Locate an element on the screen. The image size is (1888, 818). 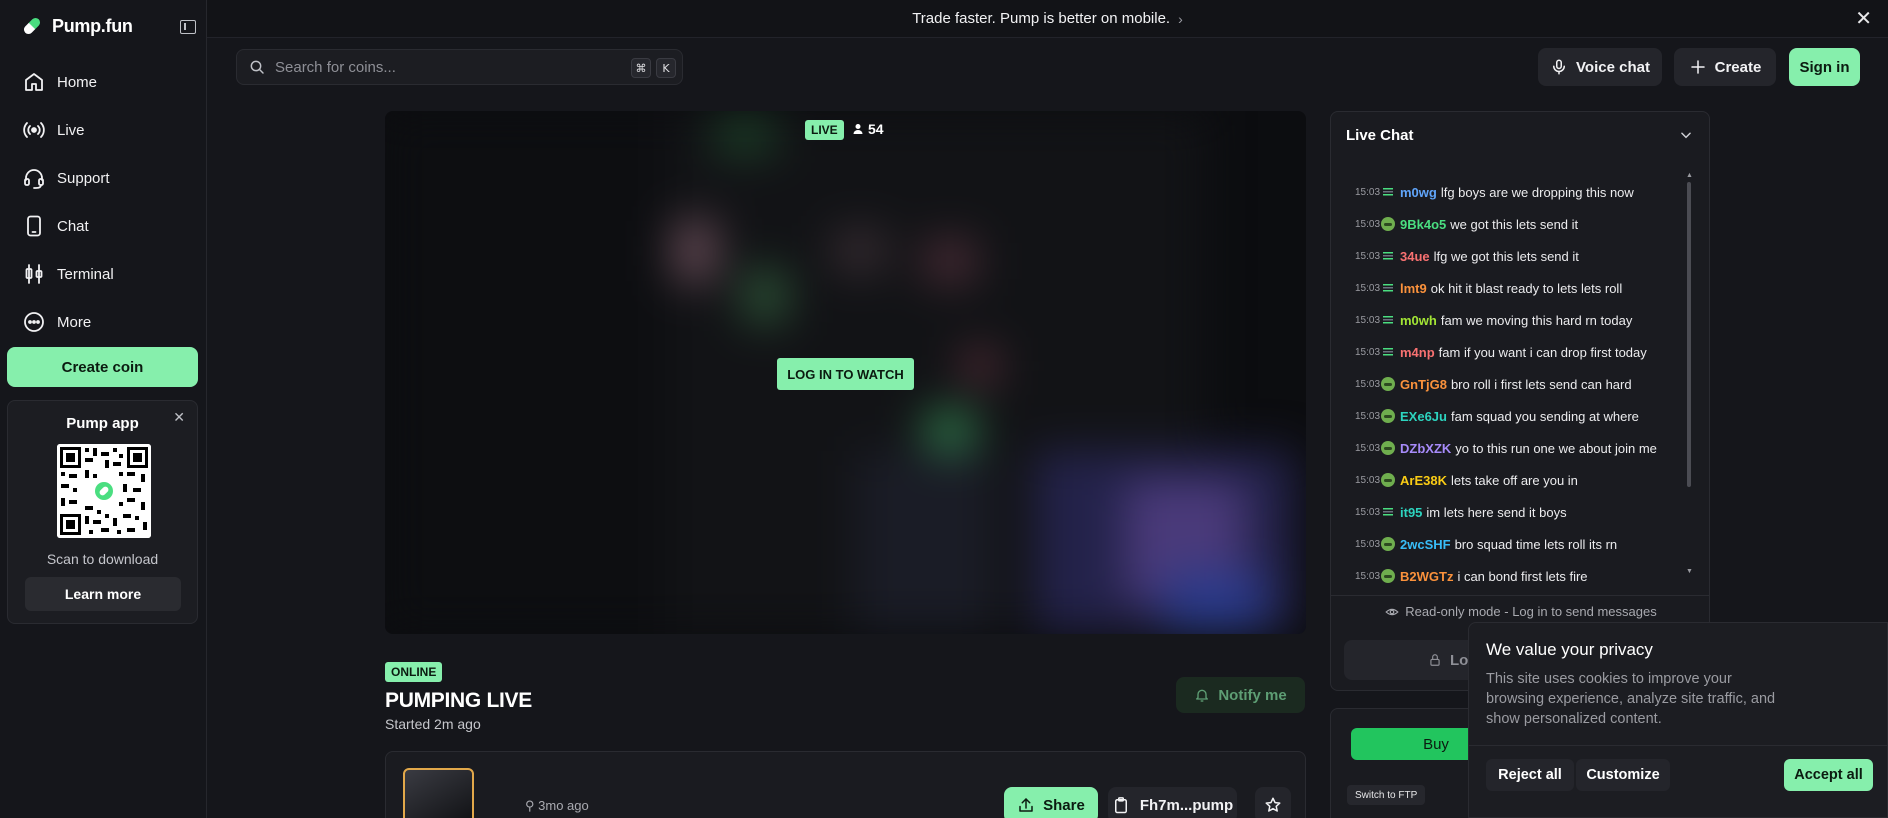
contract-address: Fh7m...pump is located at coordinates (1186, 805).